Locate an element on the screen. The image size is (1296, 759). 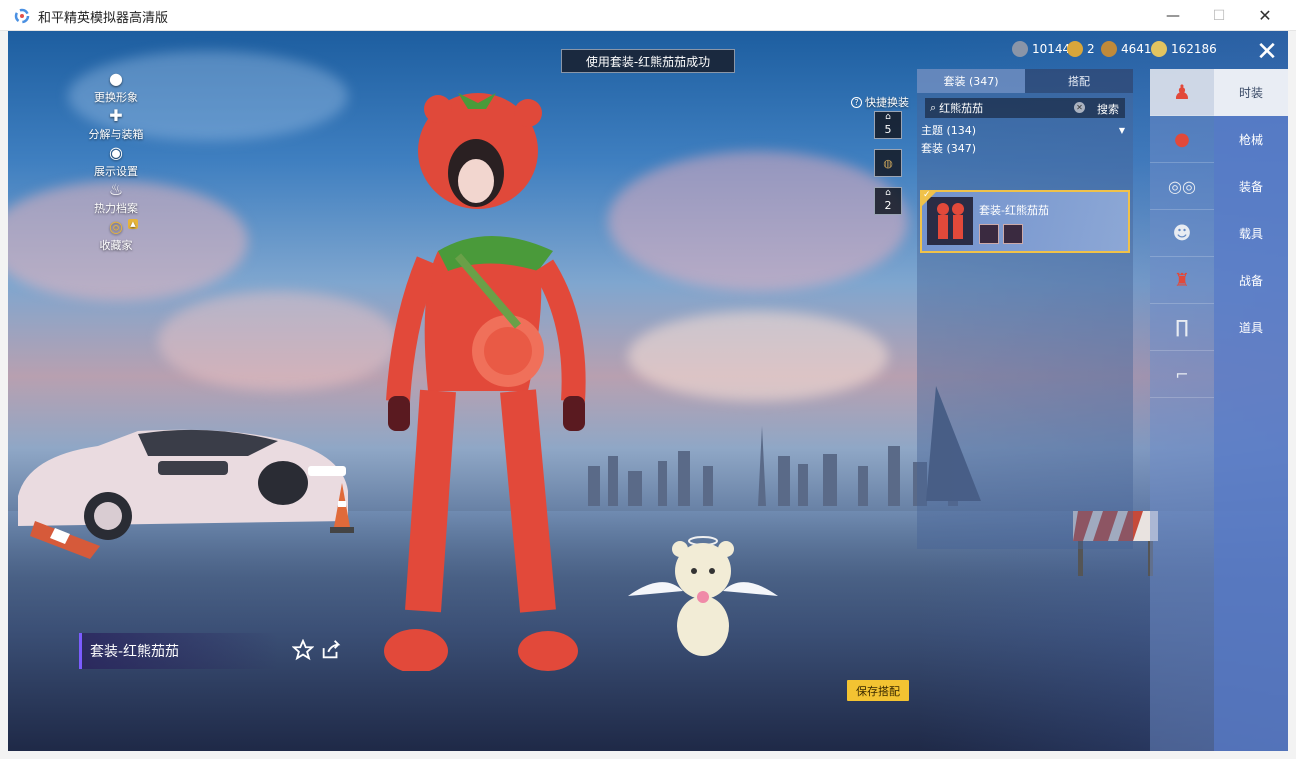
title-bar: 和平精英模拟器高清版 — ☐ ✕ is located at coordinates (648, 15).